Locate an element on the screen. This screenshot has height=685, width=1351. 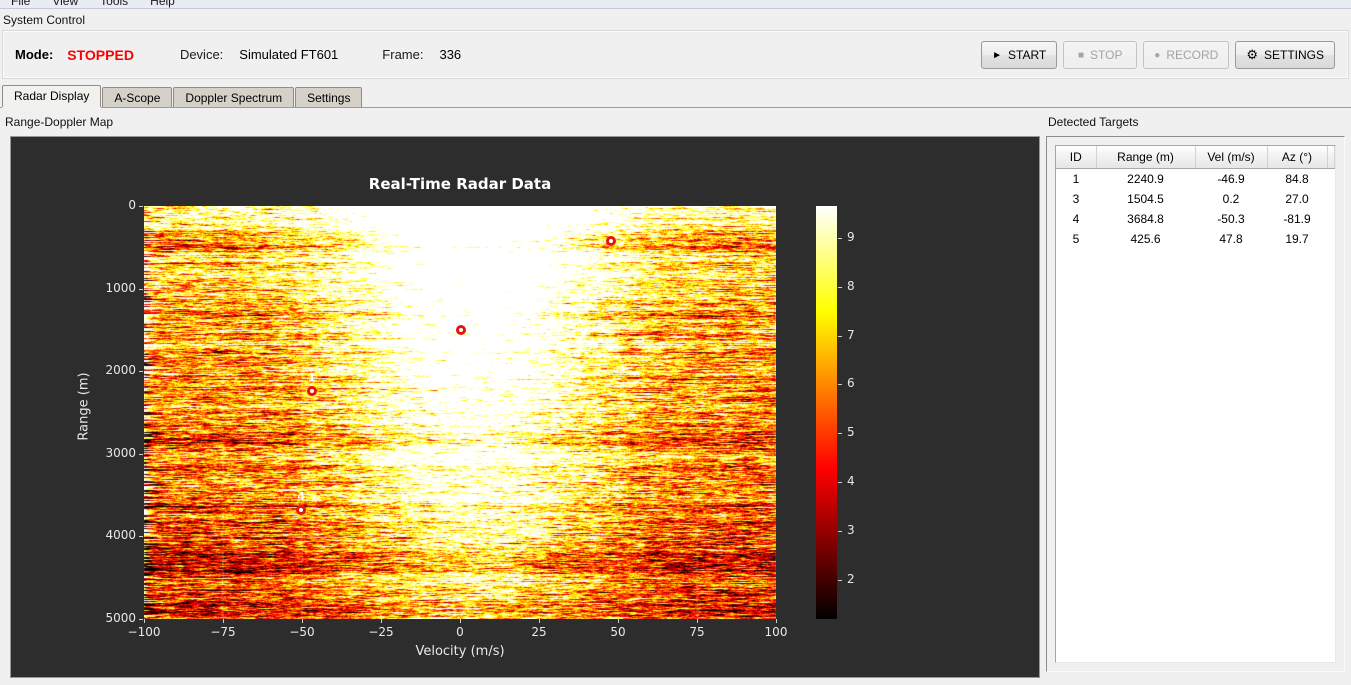
settings-button-label: SETTINGS is located at coordinates (1293, 55).